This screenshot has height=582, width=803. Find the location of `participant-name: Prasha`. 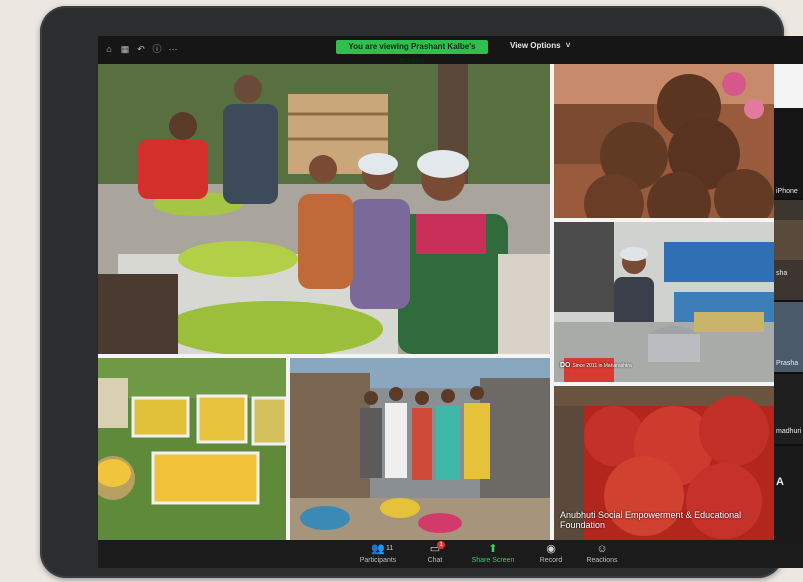

participant-name: Prasha is located at coordinates (787, 363).